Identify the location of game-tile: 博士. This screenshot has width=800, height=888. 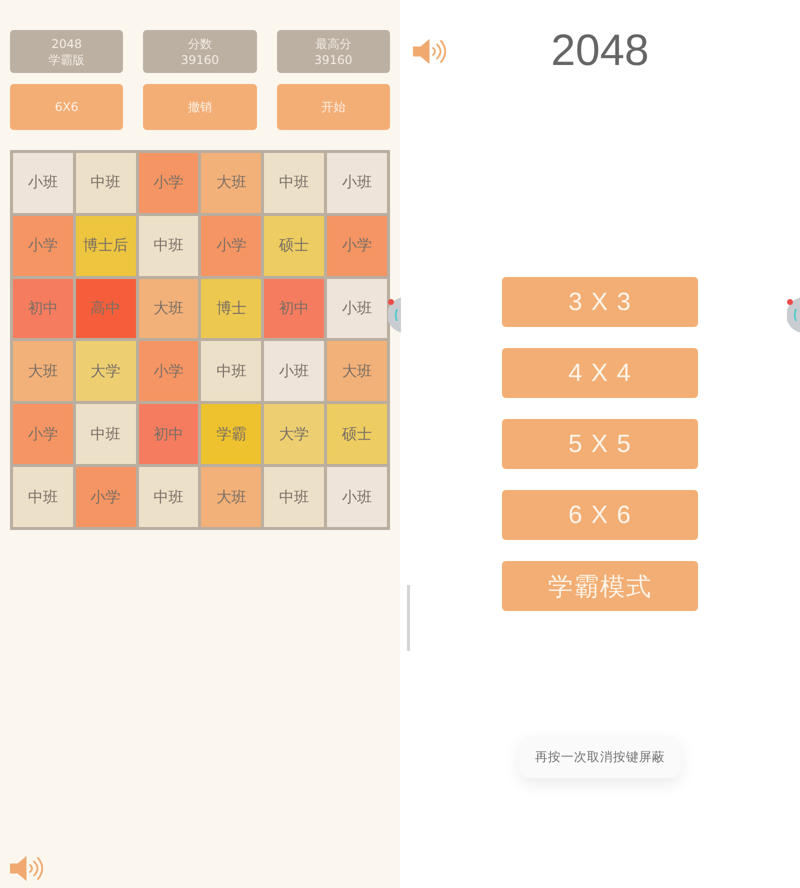
(231, 308).